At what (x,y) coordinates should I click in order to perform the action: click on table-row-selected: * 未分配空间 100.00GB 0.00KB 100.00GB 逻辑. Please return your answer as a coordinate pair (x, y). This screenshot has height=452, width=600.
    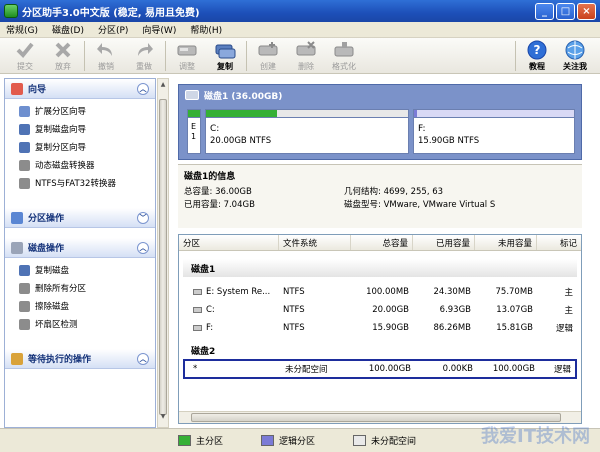
    Looking at the image, I should click on (380, 369).